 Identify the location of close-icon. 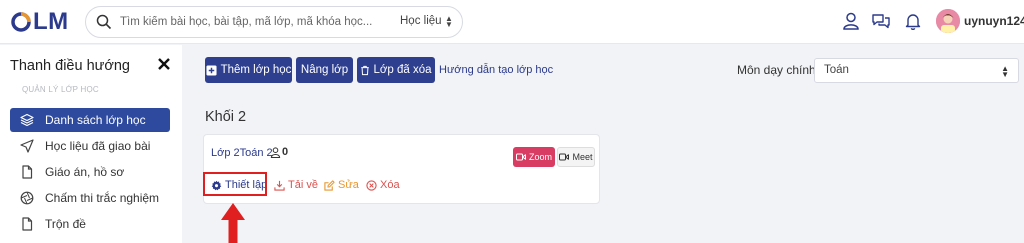
(164, 64).